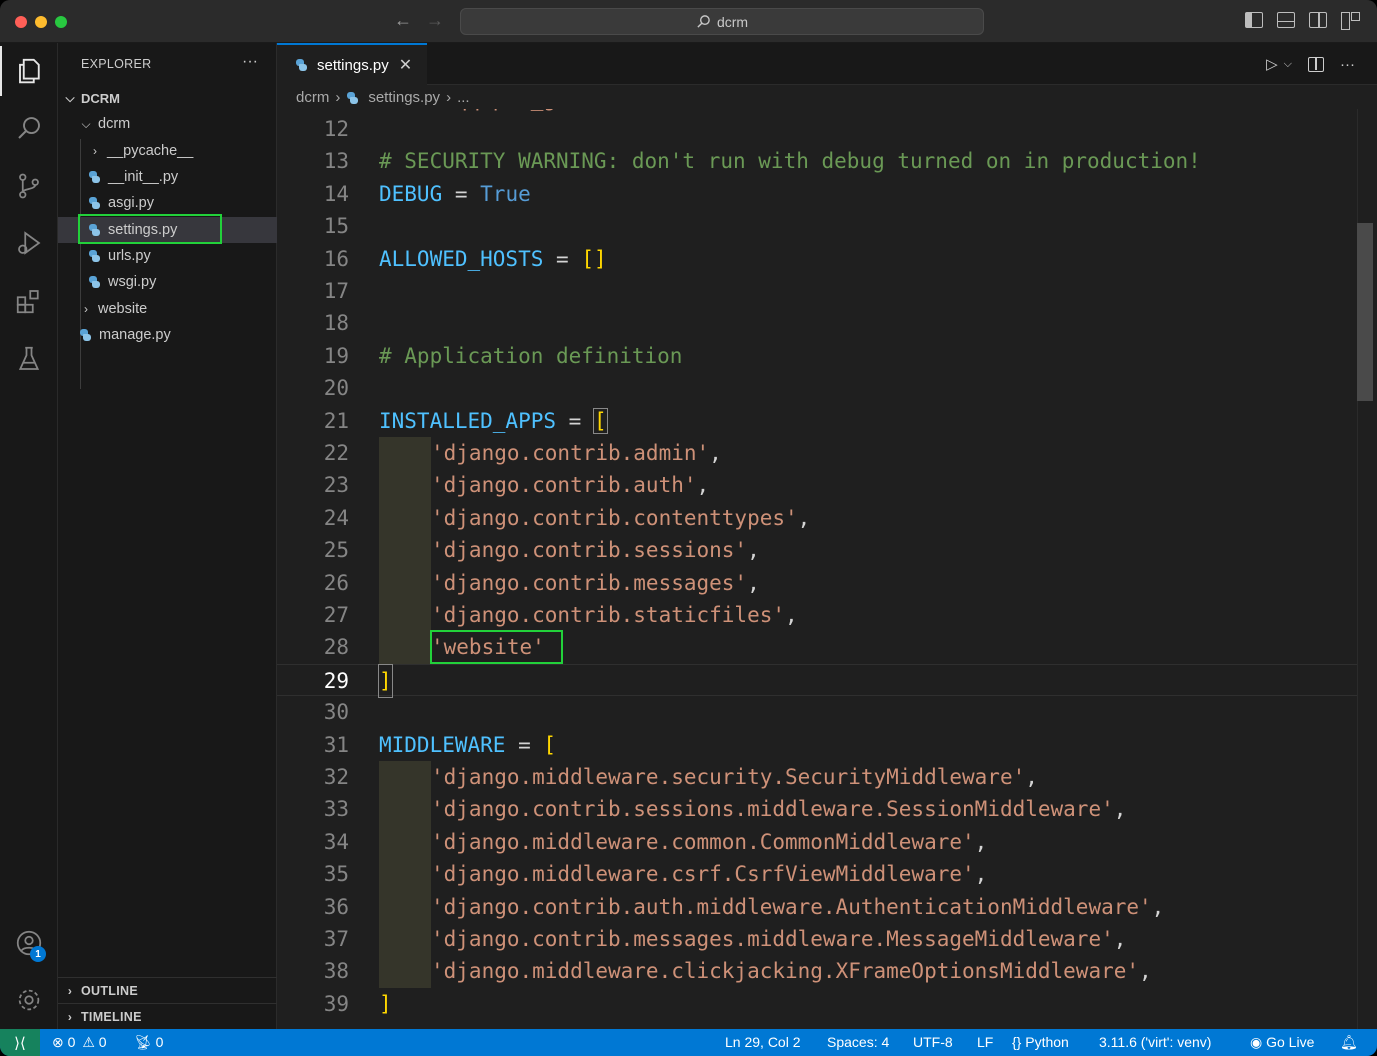 Image resolution: width=1377 pixels, height=1056 pixels. I want to click on line-number: 14, so click(336, 193).